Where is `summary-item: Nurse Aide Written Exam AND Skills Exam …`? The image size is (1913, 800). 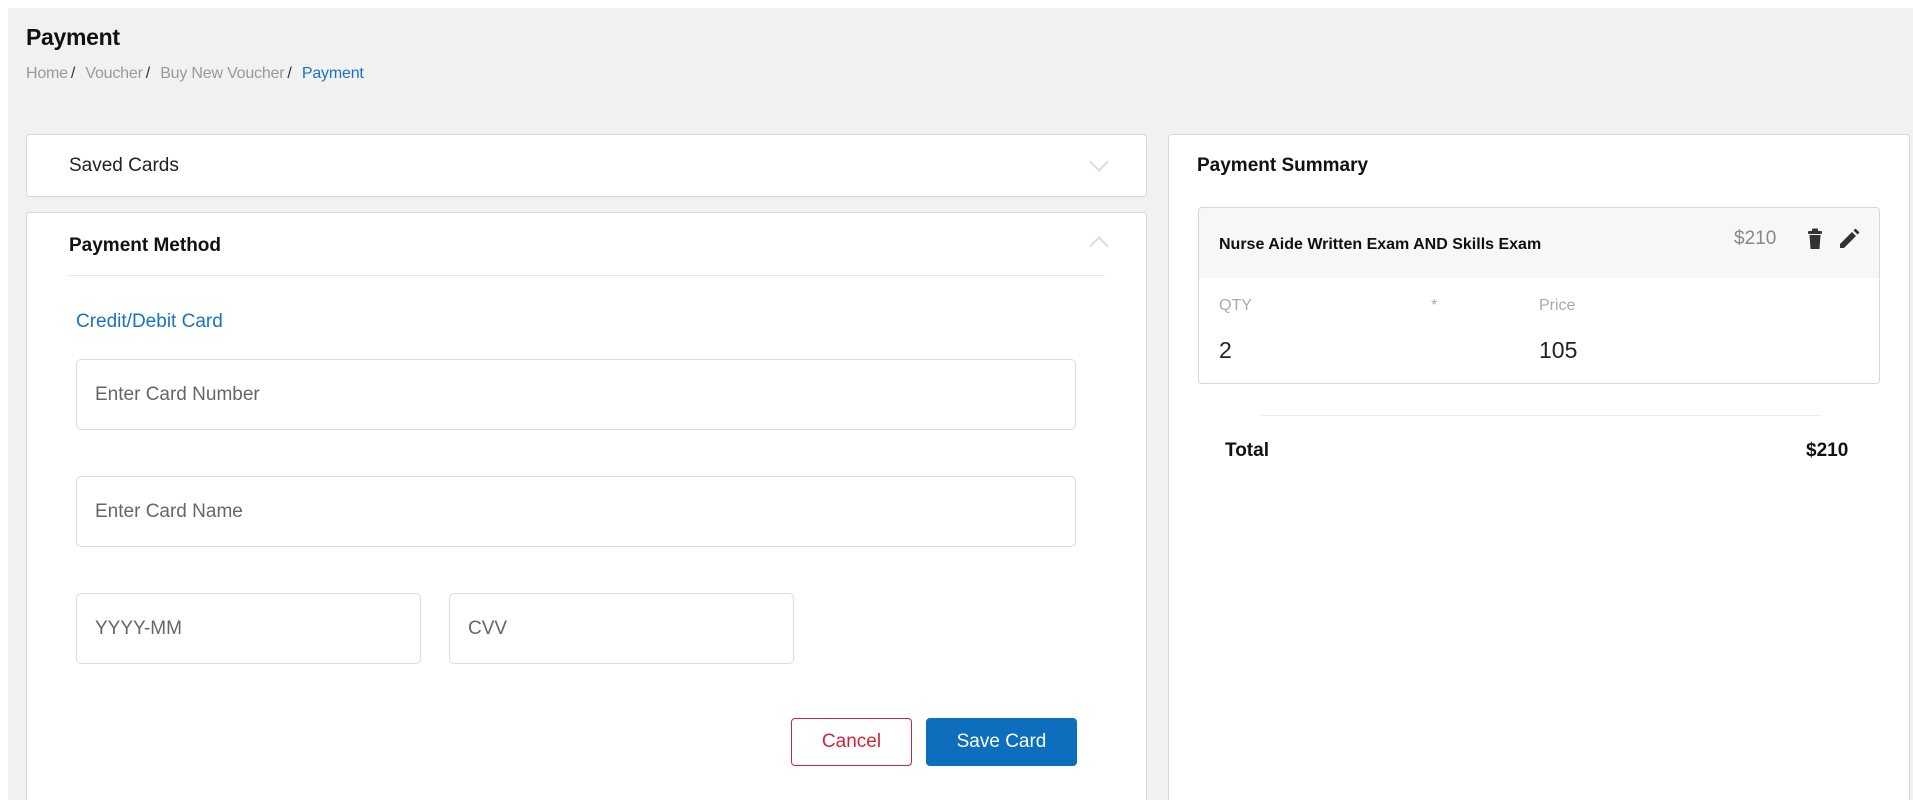 summary-item: Nurse Aide Written Exam AND Skills Exam … is located at coordinates (1539, 295).